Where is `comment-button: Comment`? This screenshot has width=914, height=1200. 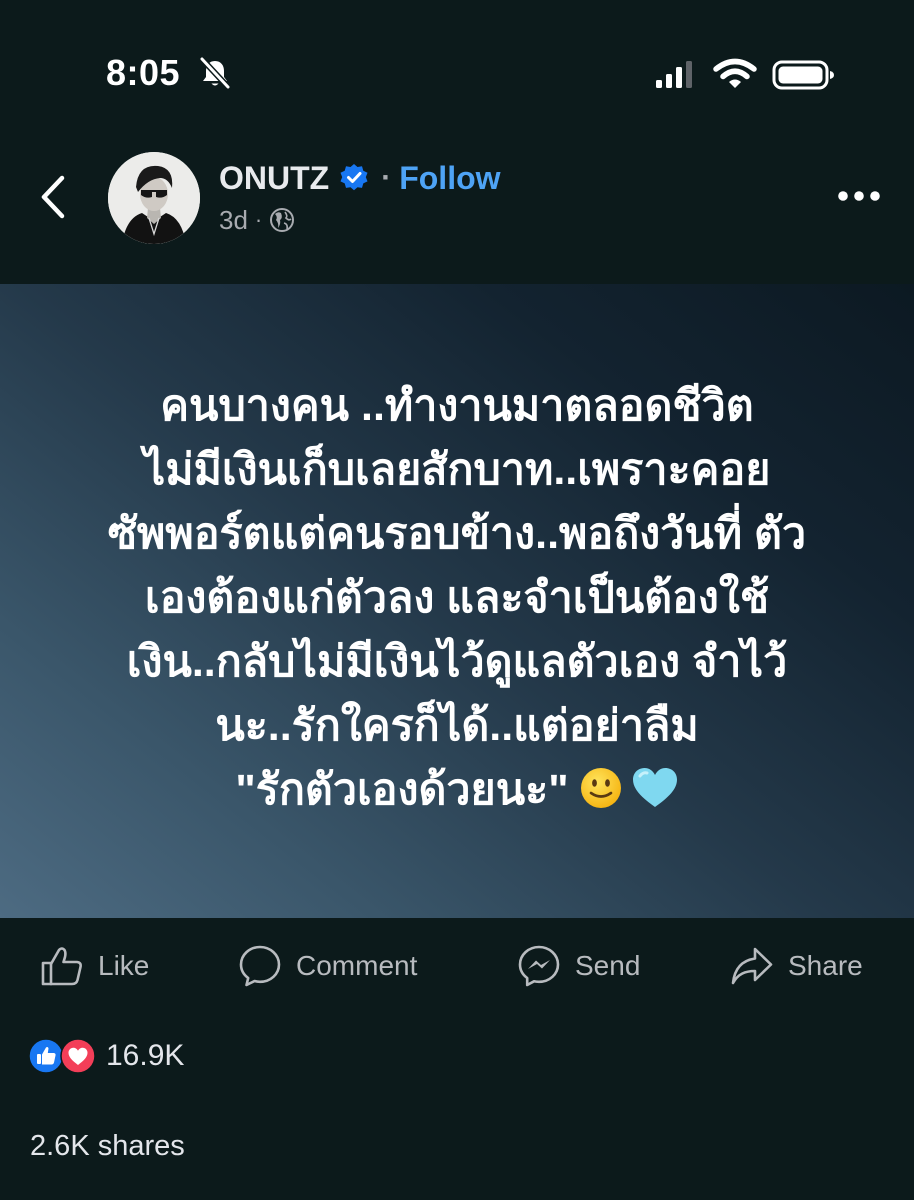 comment-button: Comment is located at coordinates (327, 966).